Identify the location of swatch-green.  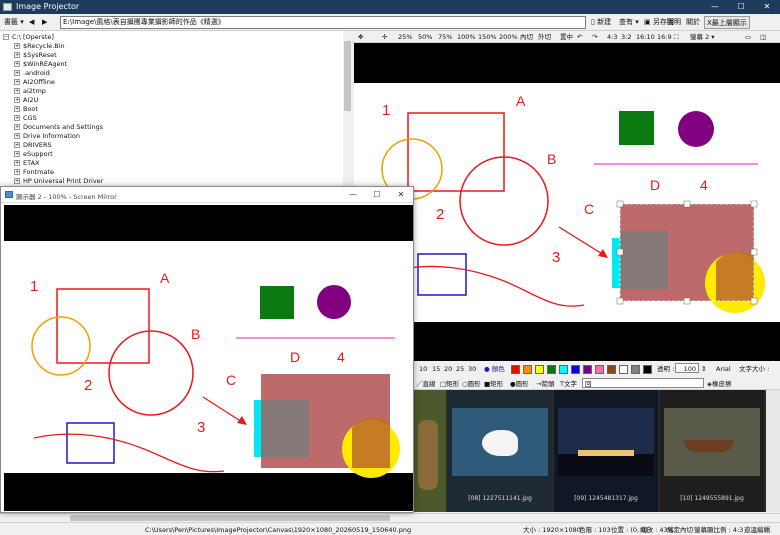
(551, 369).